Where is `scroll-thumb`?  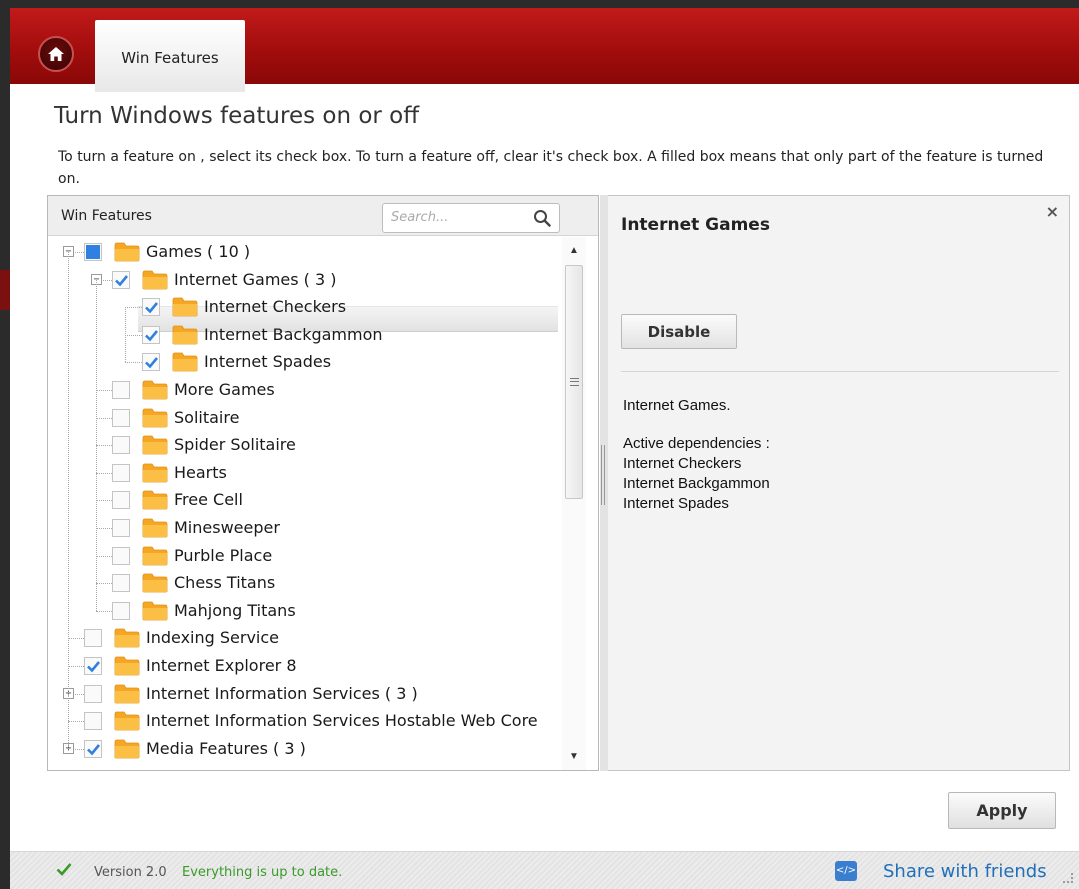
scroll-thumb is located at coordinates (574, 382).